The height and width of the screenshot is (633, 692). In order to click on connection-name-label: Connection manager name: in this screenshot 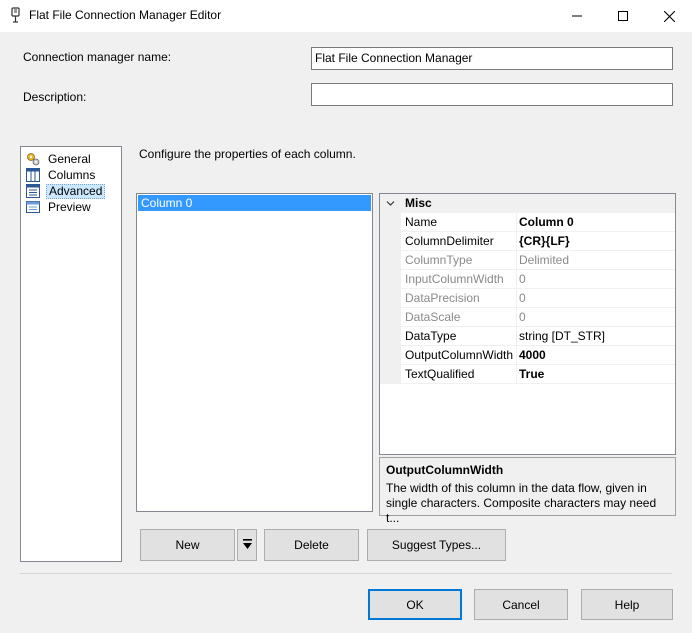, I will do `click(97, 57)`.